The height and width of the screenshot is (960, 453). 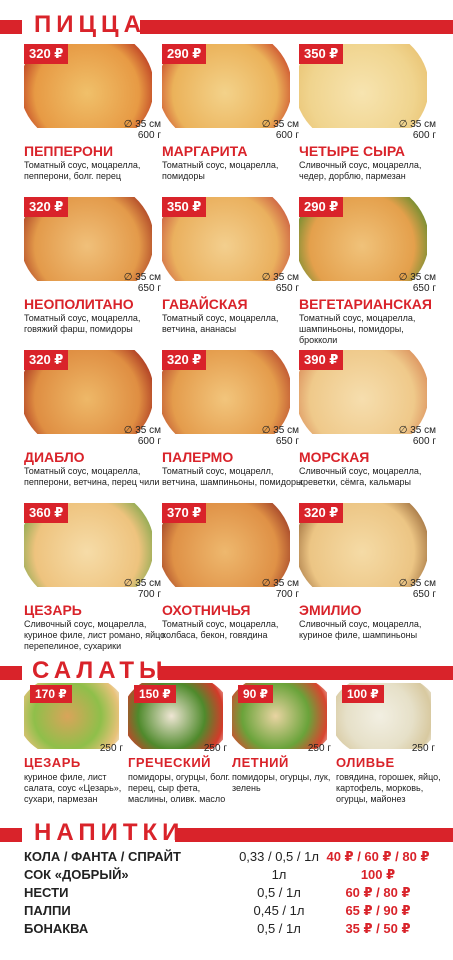 I want to click on pizza-name: ЭМИЛИО, so click(x=330, y=610).